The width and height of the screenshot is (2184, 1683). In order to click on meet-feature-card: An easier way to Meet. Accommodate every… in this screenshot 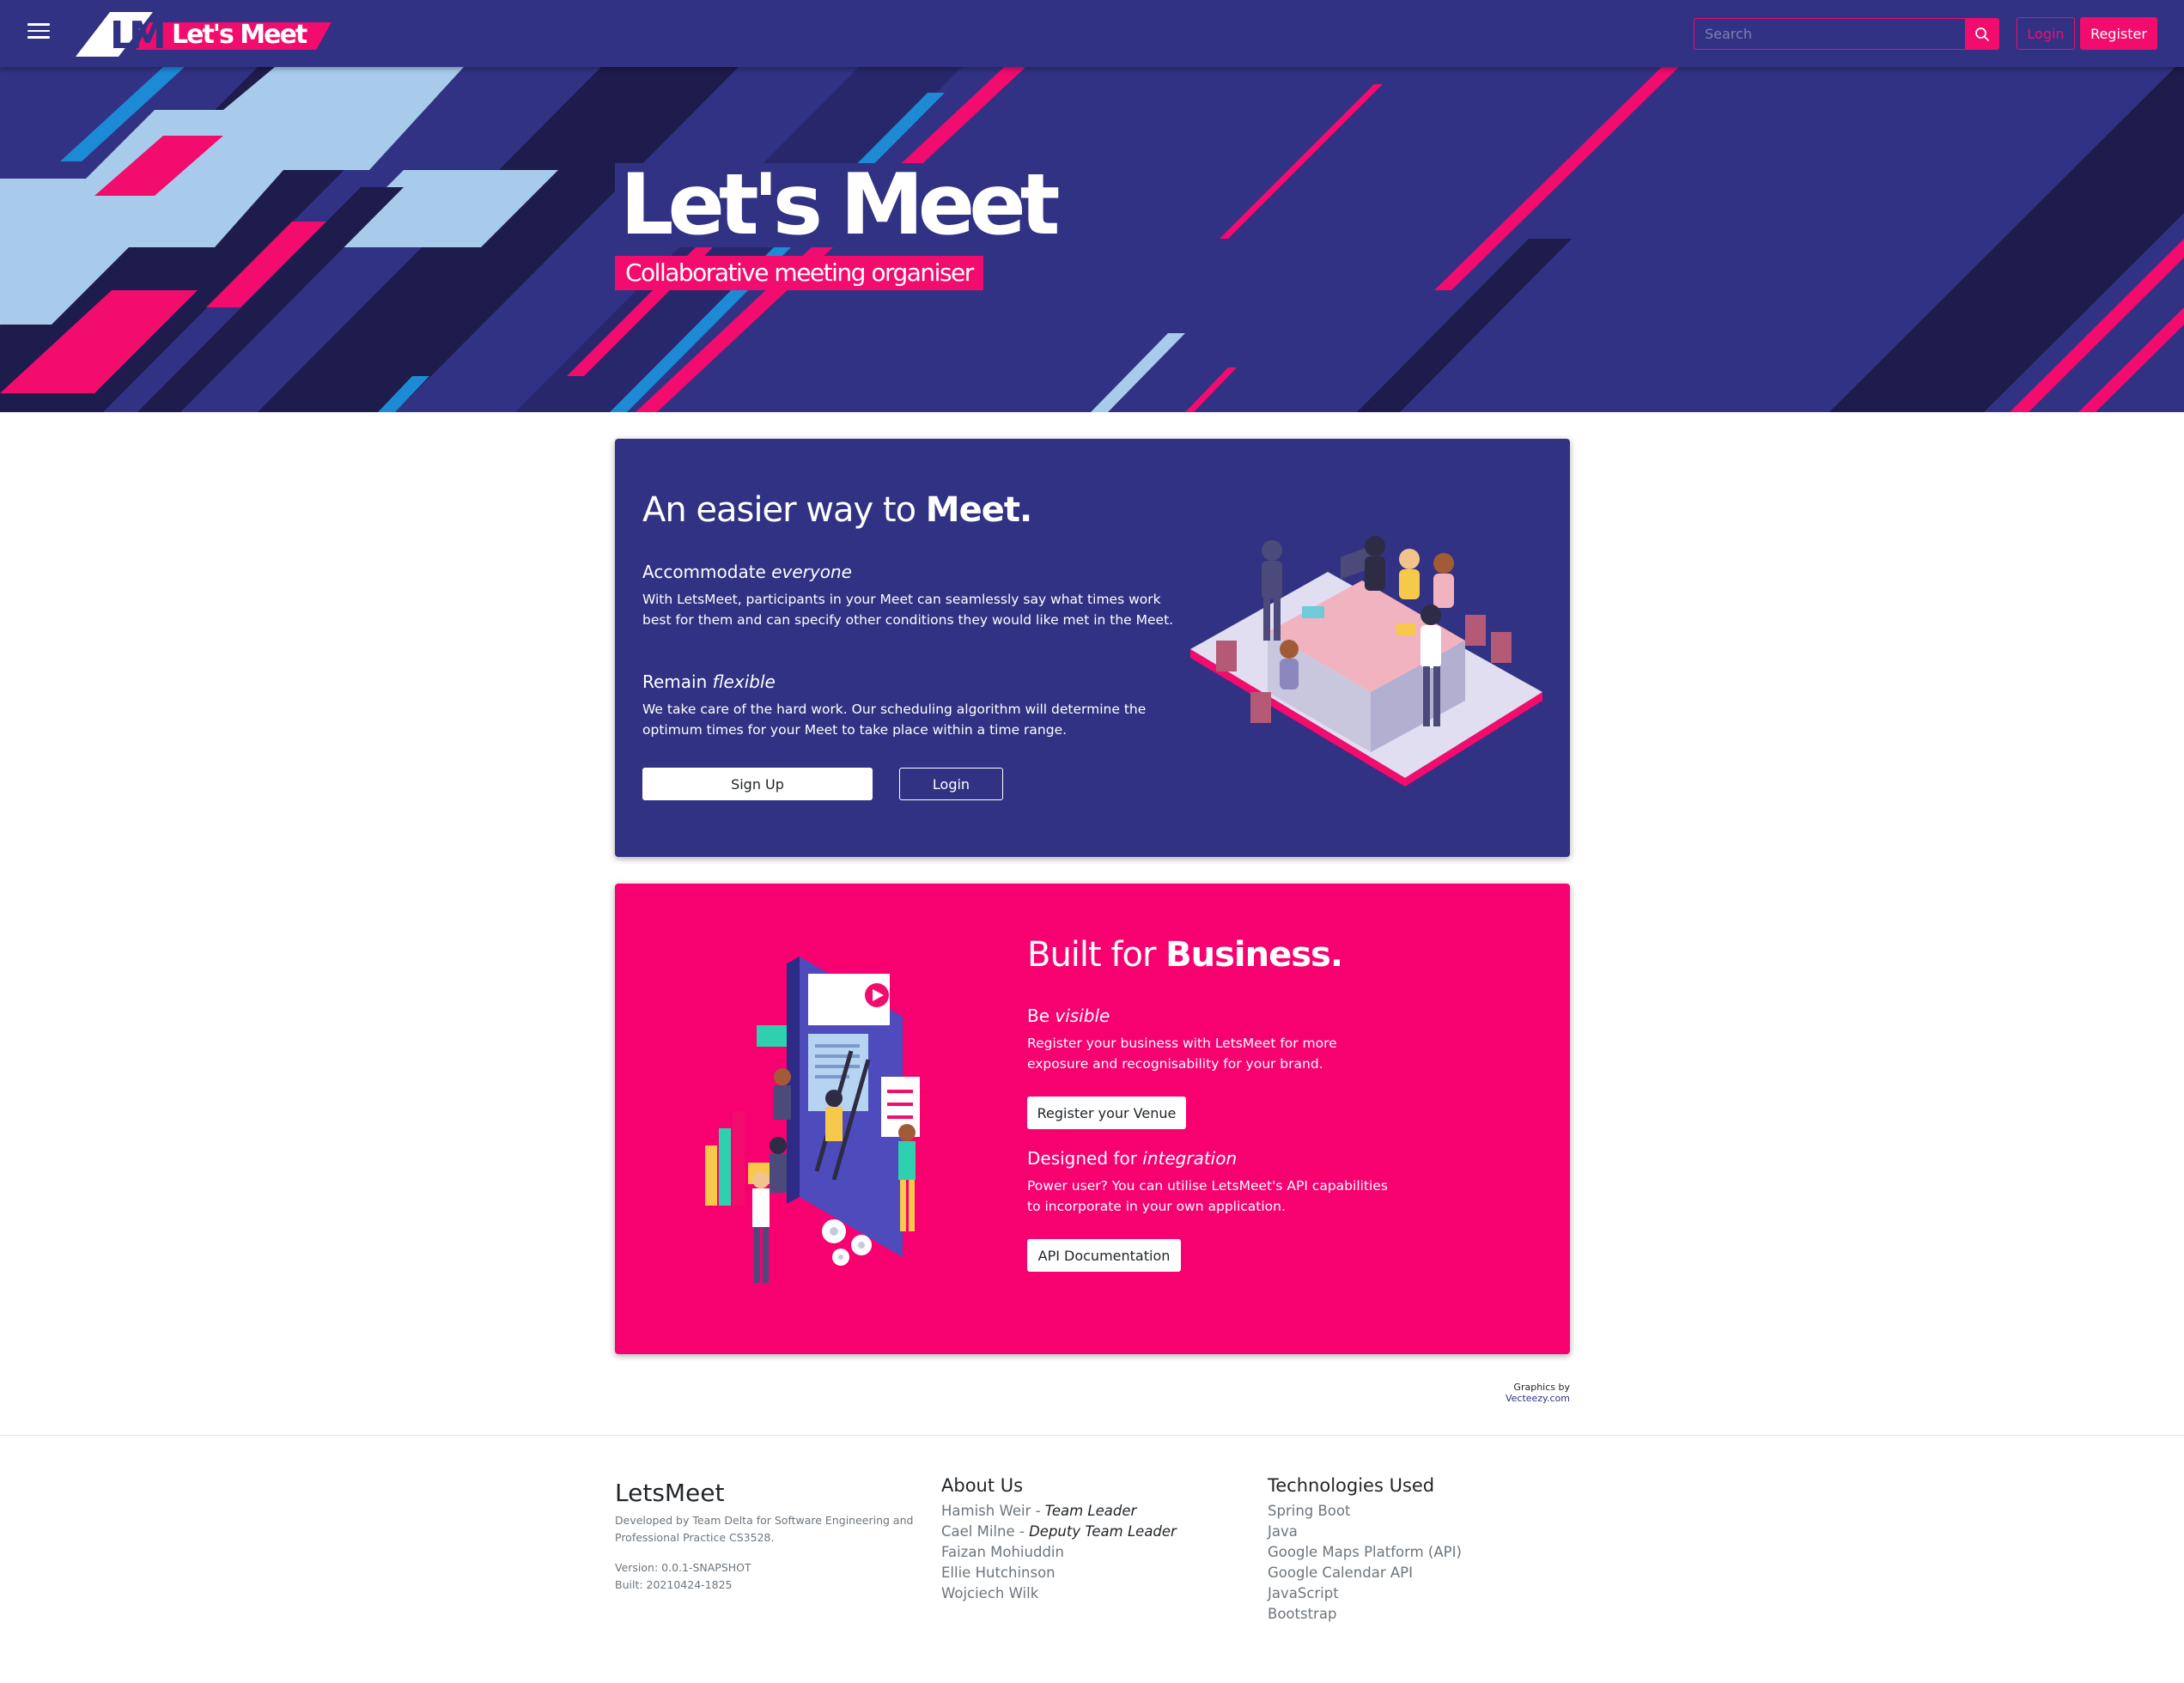, I will do `click(1093, 648)`.